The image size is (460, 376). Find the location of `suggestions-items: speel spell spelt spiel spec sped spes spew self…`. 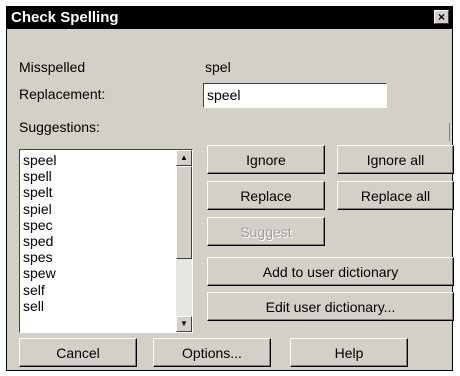

suggestions-items: speel spell spelt spiel spec sped spes spew self… is located at coordinates (39, 233).